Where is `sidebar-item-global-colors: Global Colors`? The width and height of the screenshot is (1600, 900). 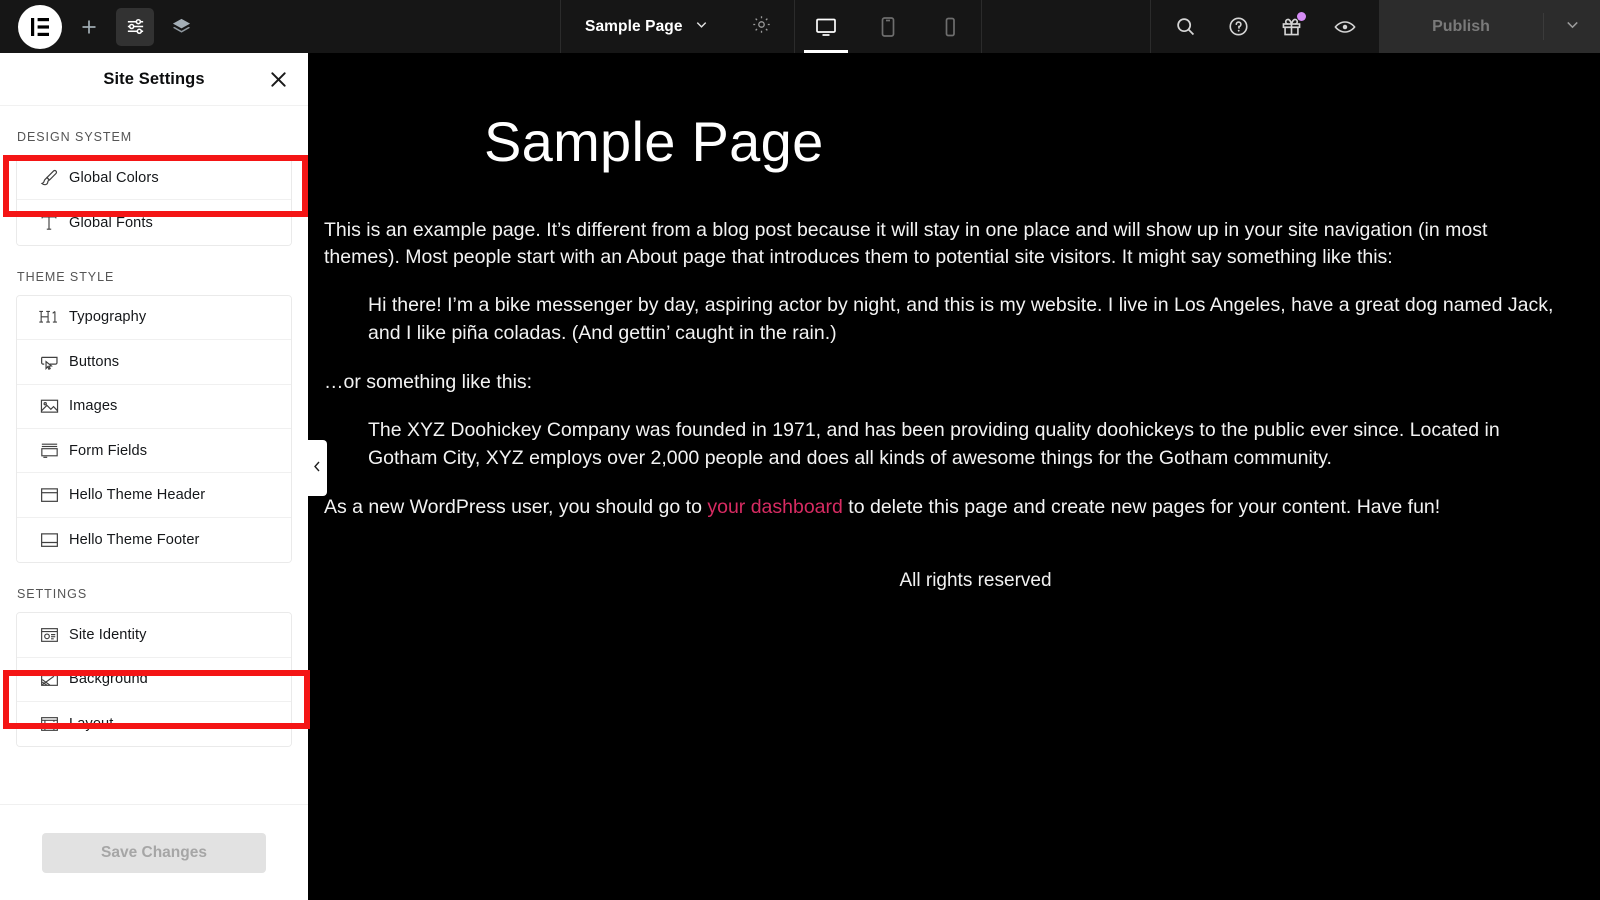
sidebar-item-global-colors: Global Colors is located at coordinates (154, 178).